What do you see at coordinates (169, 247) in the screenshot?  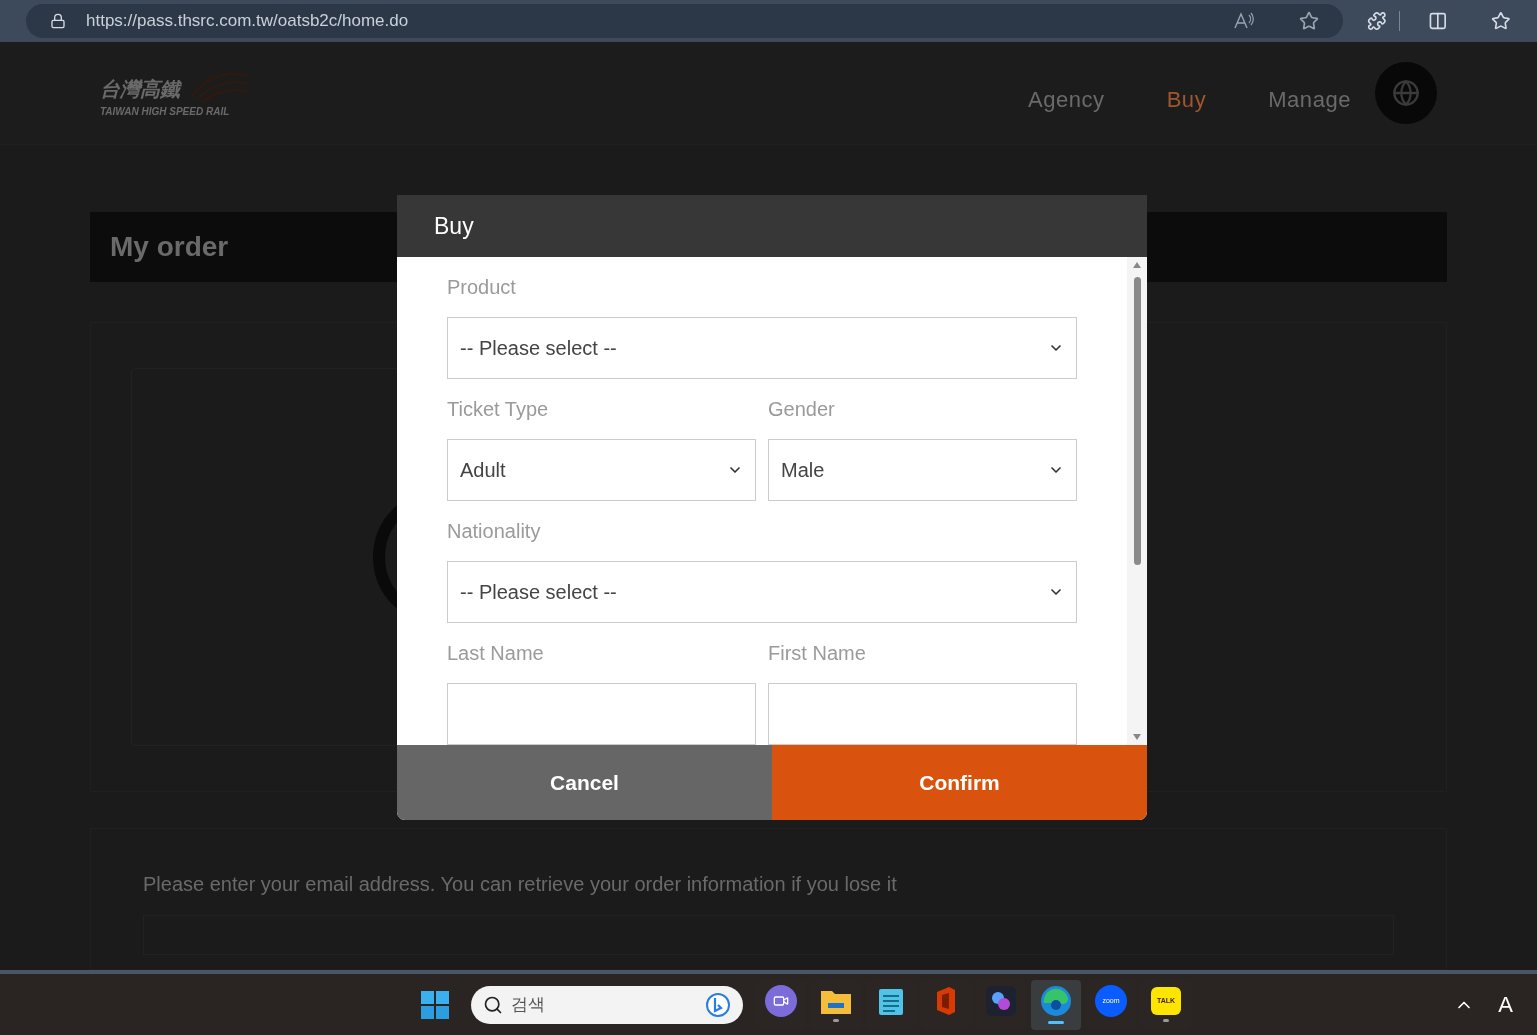 I see `page-title: My order` at bounding box center [169, 247].